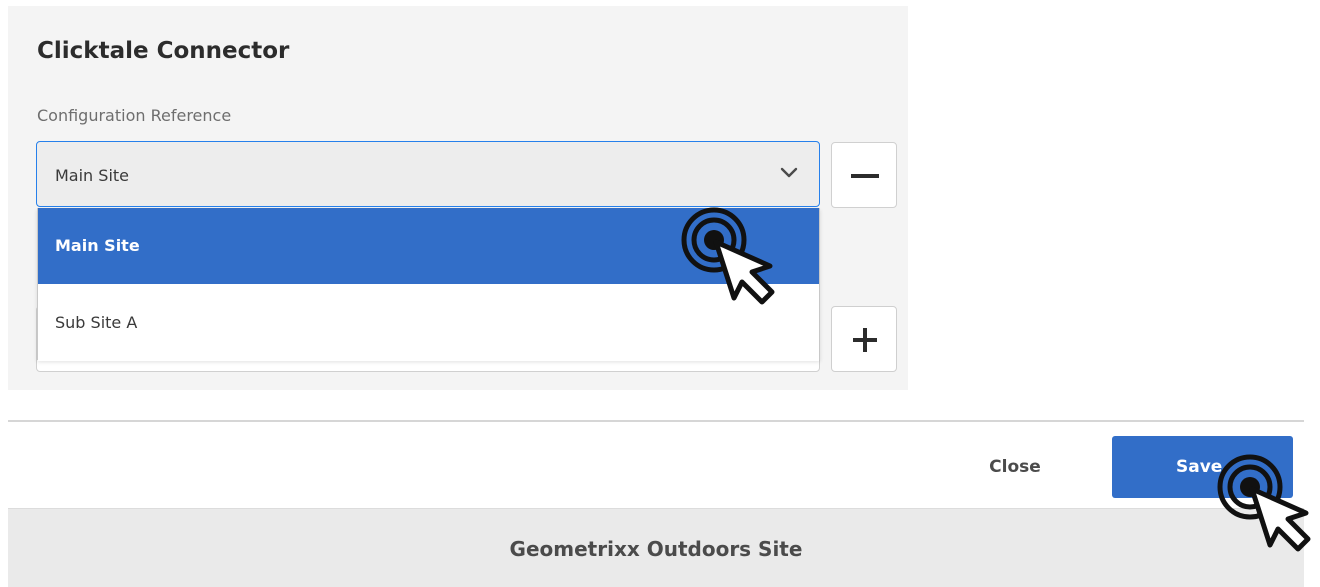  Describe the element at coordinates (789, 172) in the screenshot. I see `chevron-down-icon` at that location.